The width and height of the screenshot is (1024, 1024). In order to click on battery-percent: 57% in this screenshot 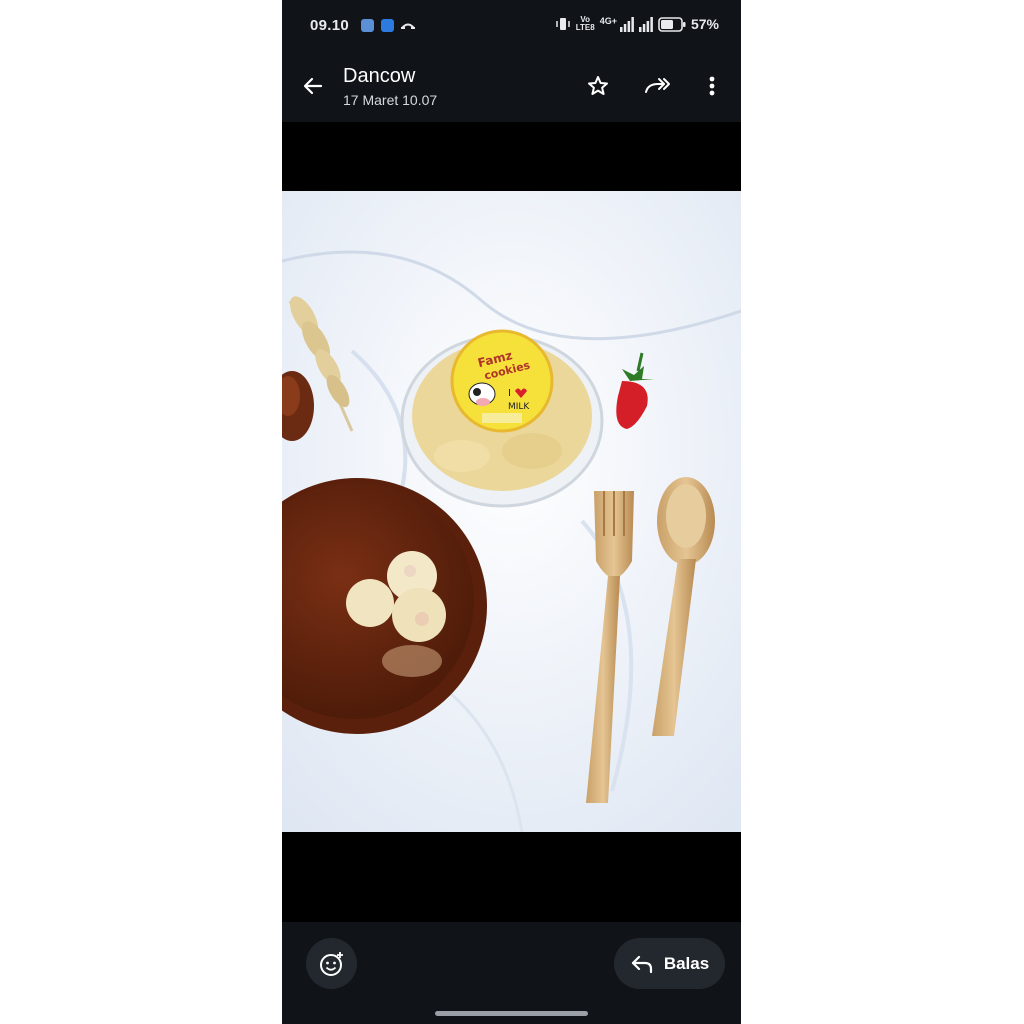, I will do `click(704, 24)`.